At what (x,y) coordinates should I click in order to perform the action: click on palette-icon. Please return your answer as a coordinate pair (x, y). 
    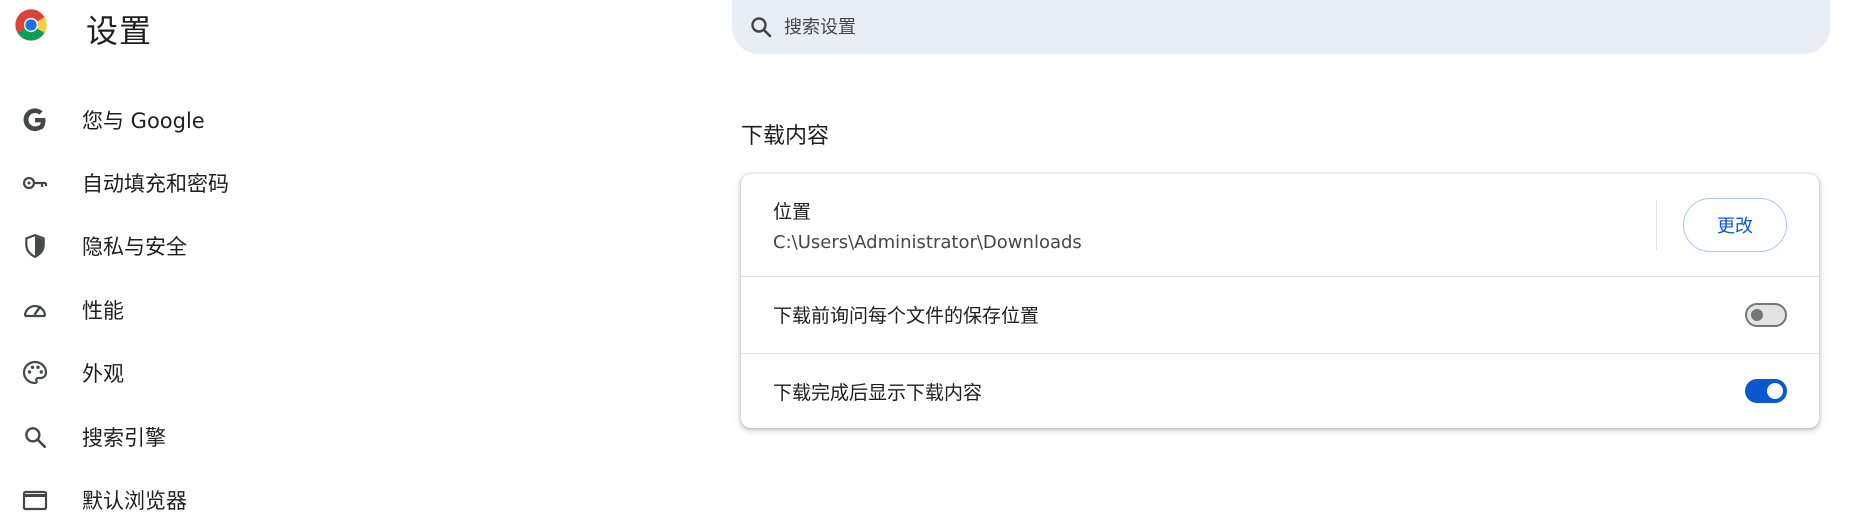
    Looking at the image, I should click on (35, 373).